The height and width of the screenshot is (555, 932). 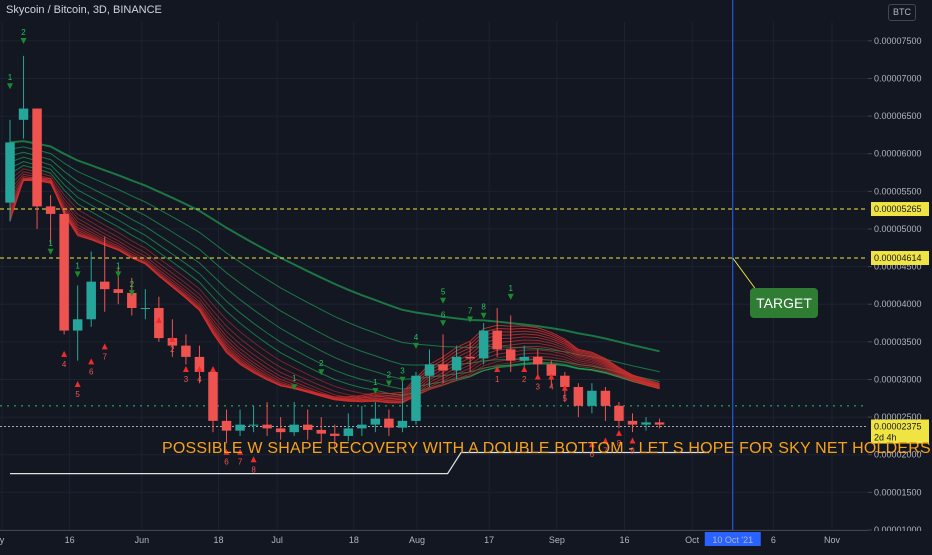 What do you see at coordinates (898, 154) in the screenshot?
I see `price-tick-label: 0.00006000` at bounding box center [898, 154].